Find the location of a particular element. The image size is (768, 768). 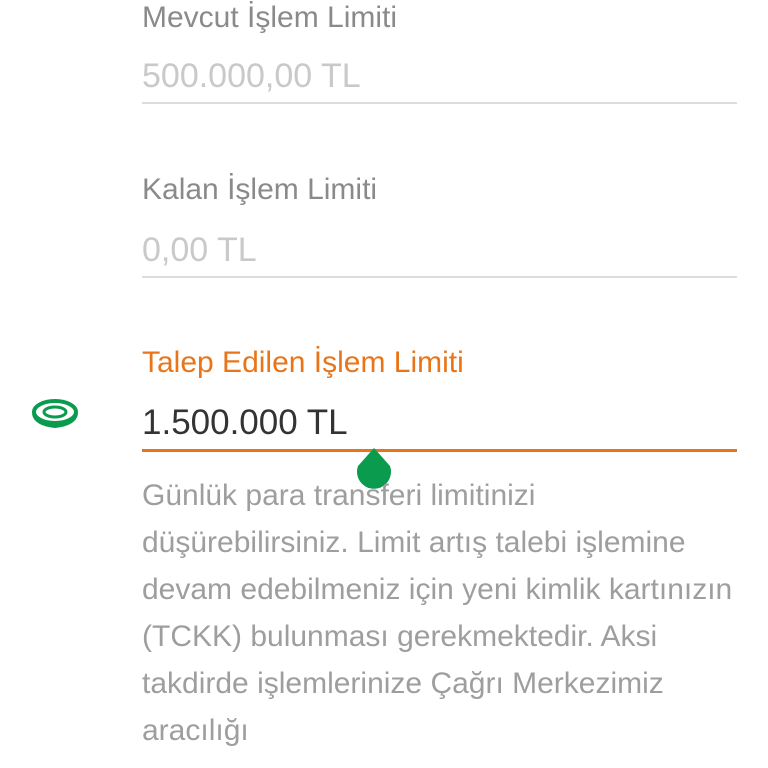

remaining-limit-value: 0,00 TL is located at coordinates (199, 250).